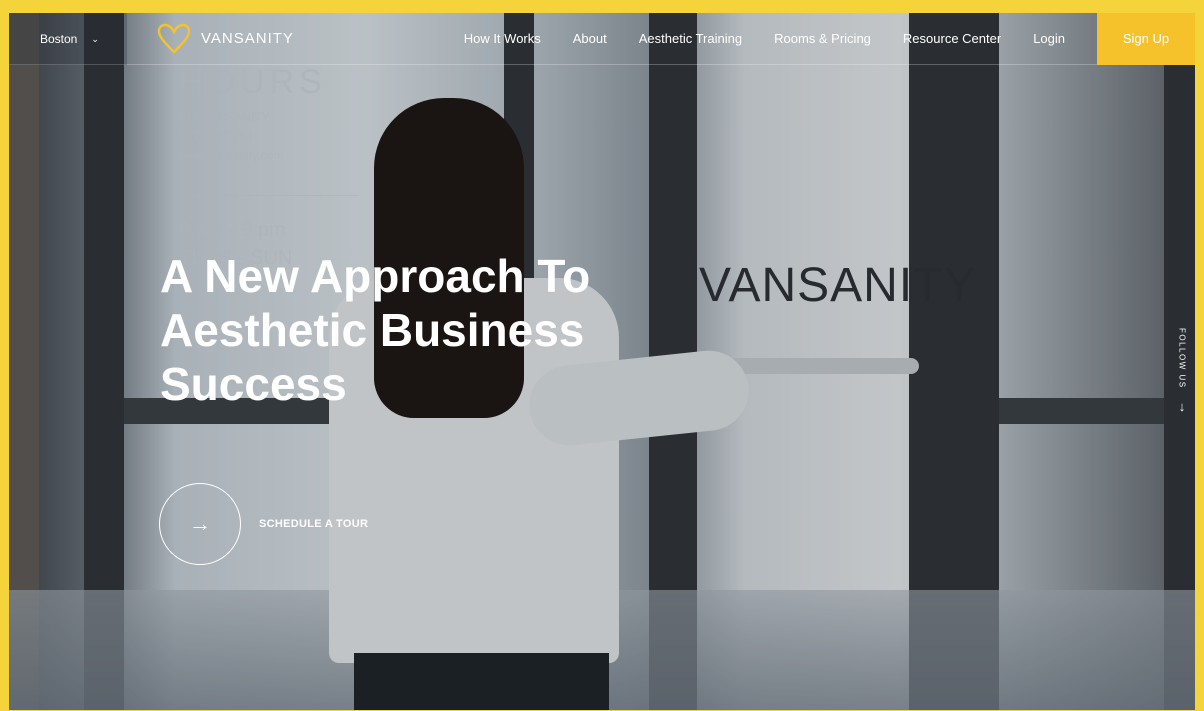 Image resolution: width=1204 pixels, height=711 pixels. I want to click on hero-title-line-3: Success, so click(253, 384).